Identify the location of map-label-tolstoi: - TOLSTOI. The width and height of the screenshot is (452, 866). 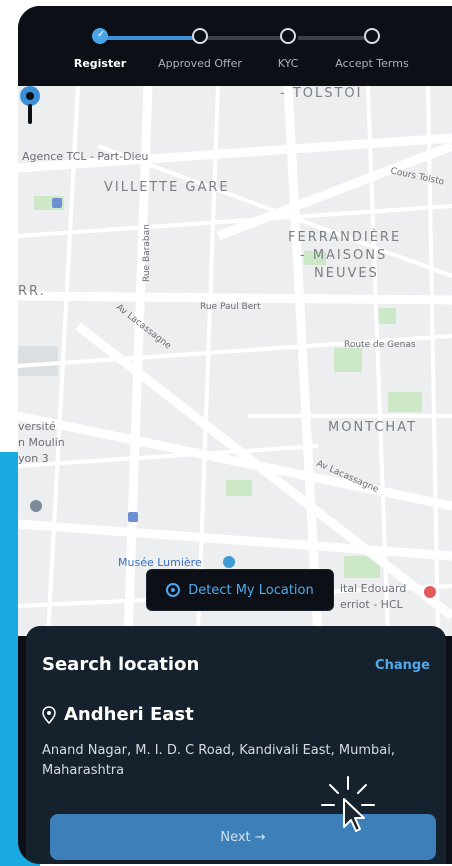
(321, 93).